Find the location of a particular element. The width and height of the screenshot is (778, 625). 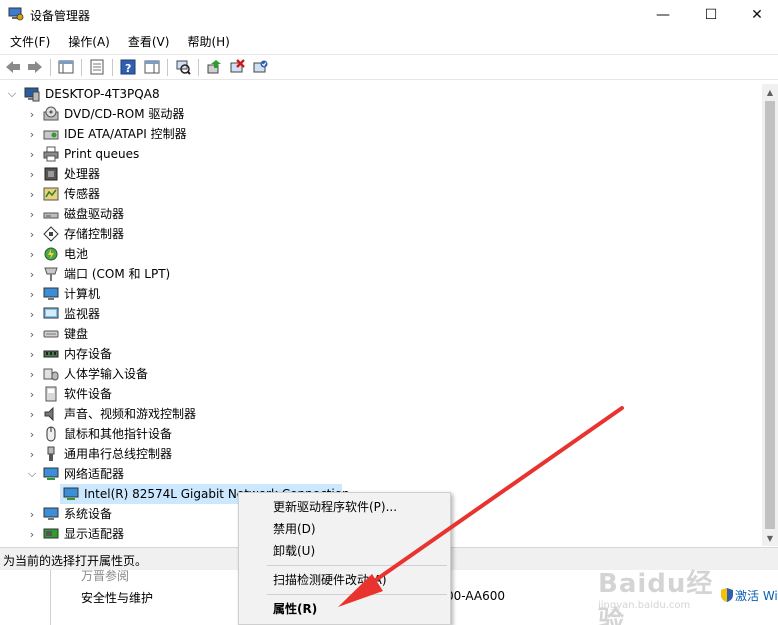

help-toolbar-button: ? is located at coordinates (128, 67).